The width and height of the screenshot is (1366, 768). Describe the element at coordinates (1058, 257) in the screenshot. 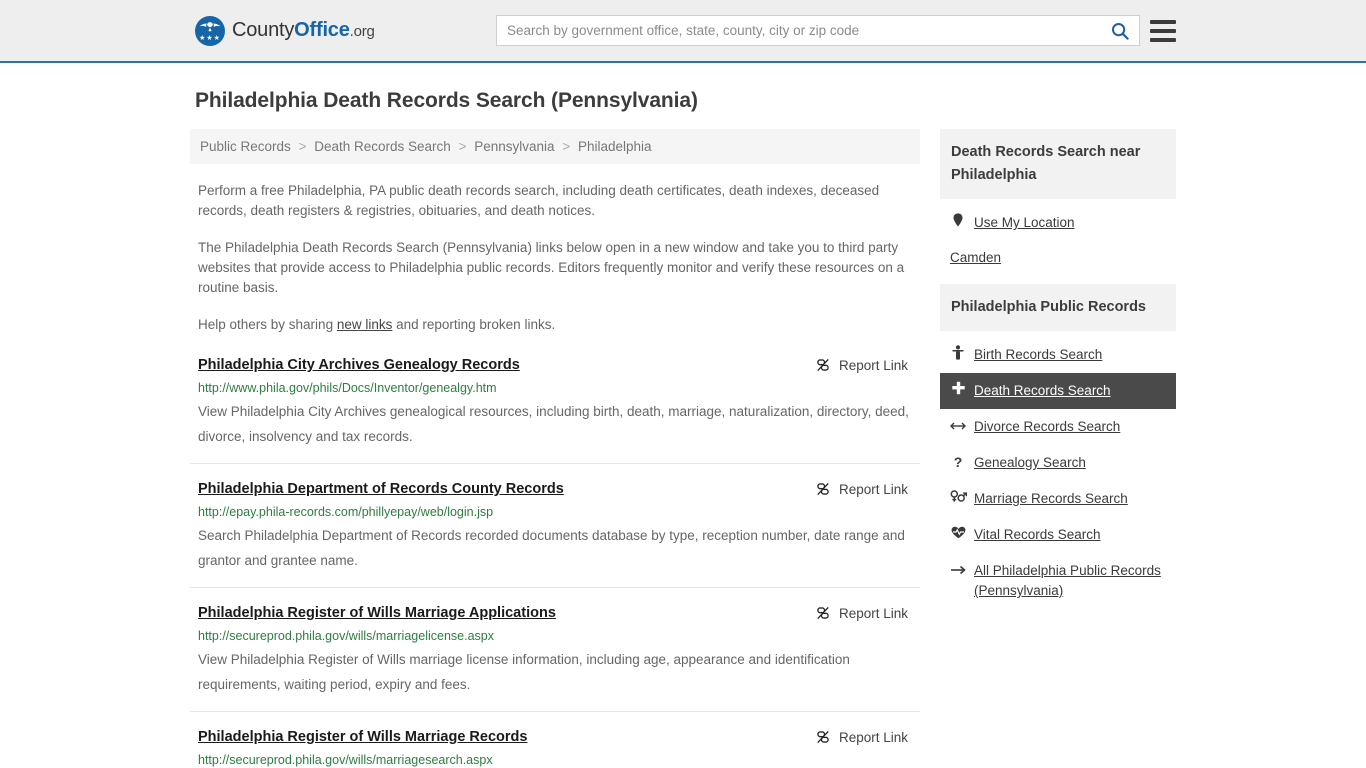

I see `nearby-place-item: Camden` at that location.